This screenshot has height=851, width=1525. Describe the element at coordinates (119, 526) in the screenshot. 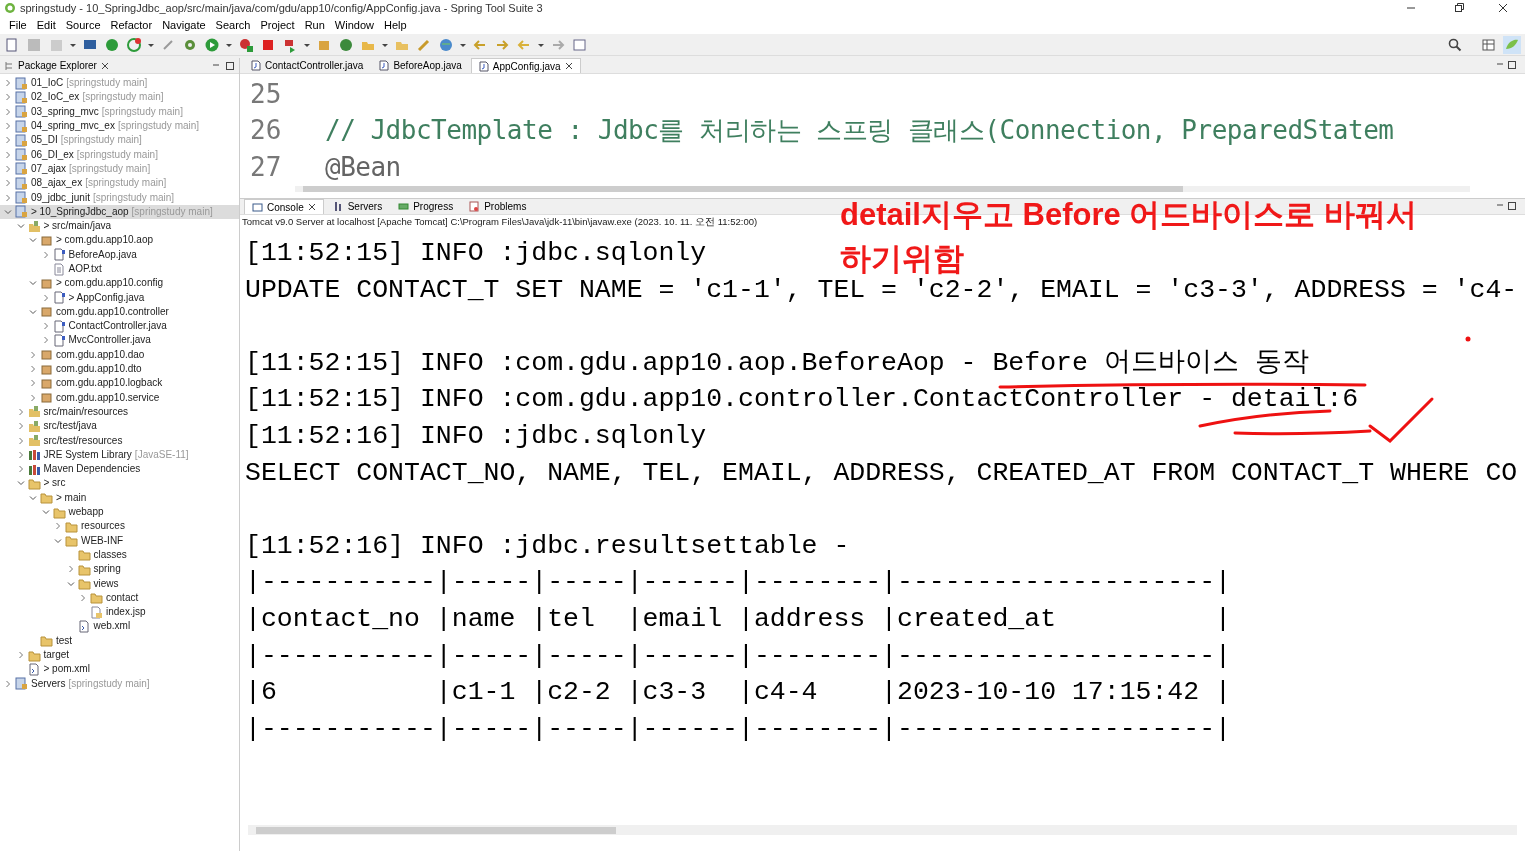

I see `tree-item: resources` at that location.